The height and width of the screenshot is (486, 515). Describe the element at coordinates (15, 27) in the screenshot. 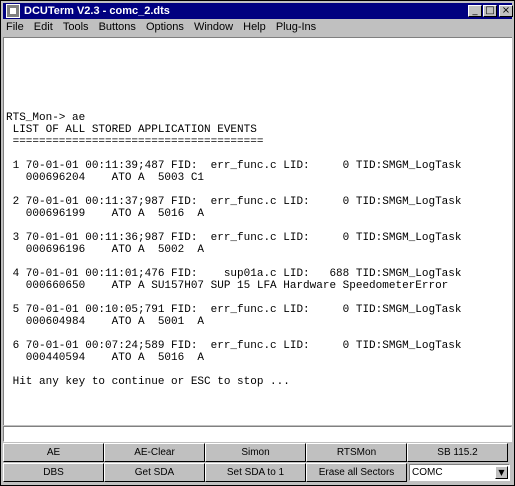

I see `menu-file: File` at that location.